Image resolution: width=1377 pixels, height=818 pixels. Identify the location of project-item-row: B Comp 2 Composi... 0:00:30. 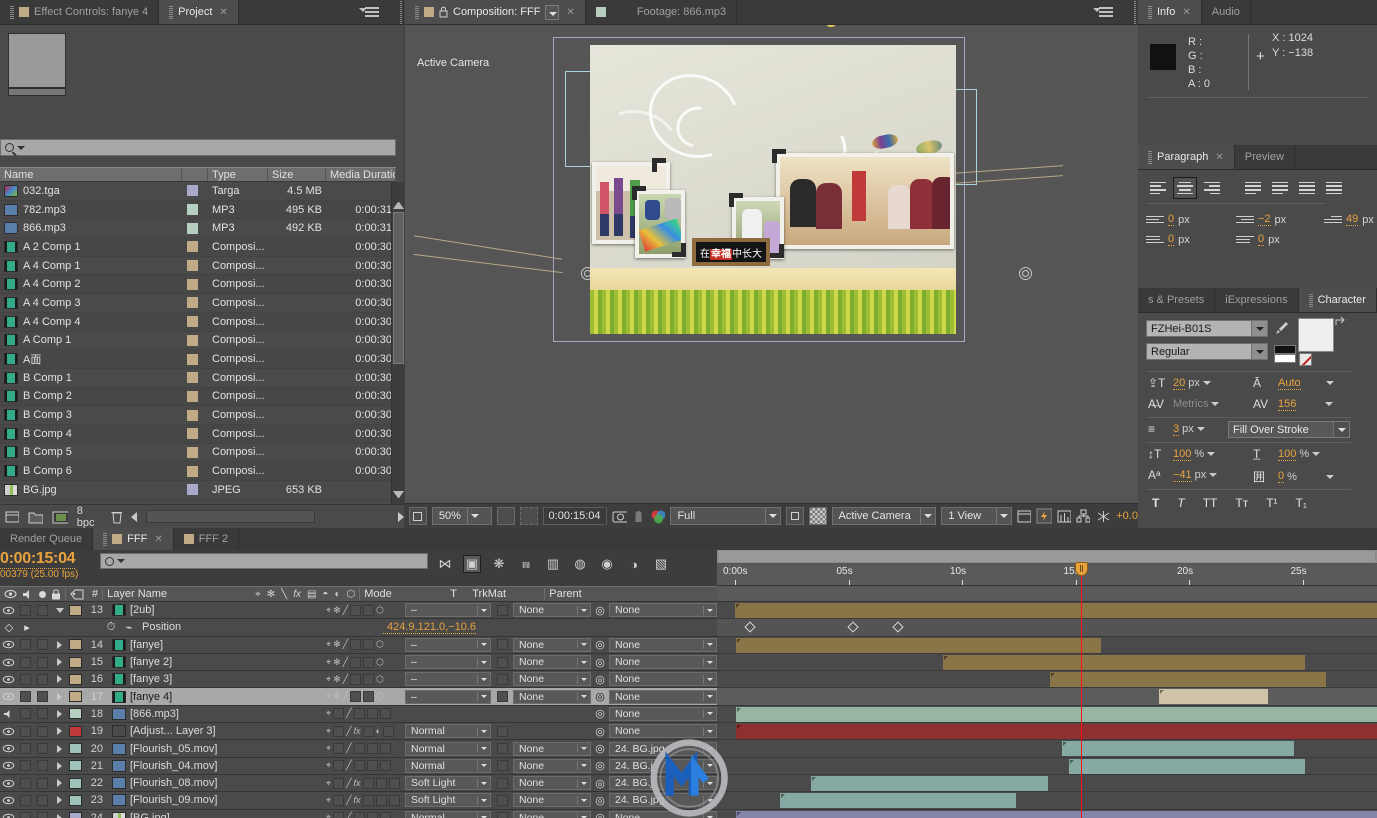
(198, 397).